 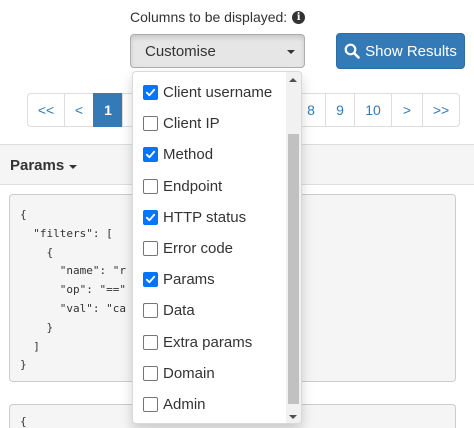 I want to click on column-option-label: Admin, so click(x=184, y=404).